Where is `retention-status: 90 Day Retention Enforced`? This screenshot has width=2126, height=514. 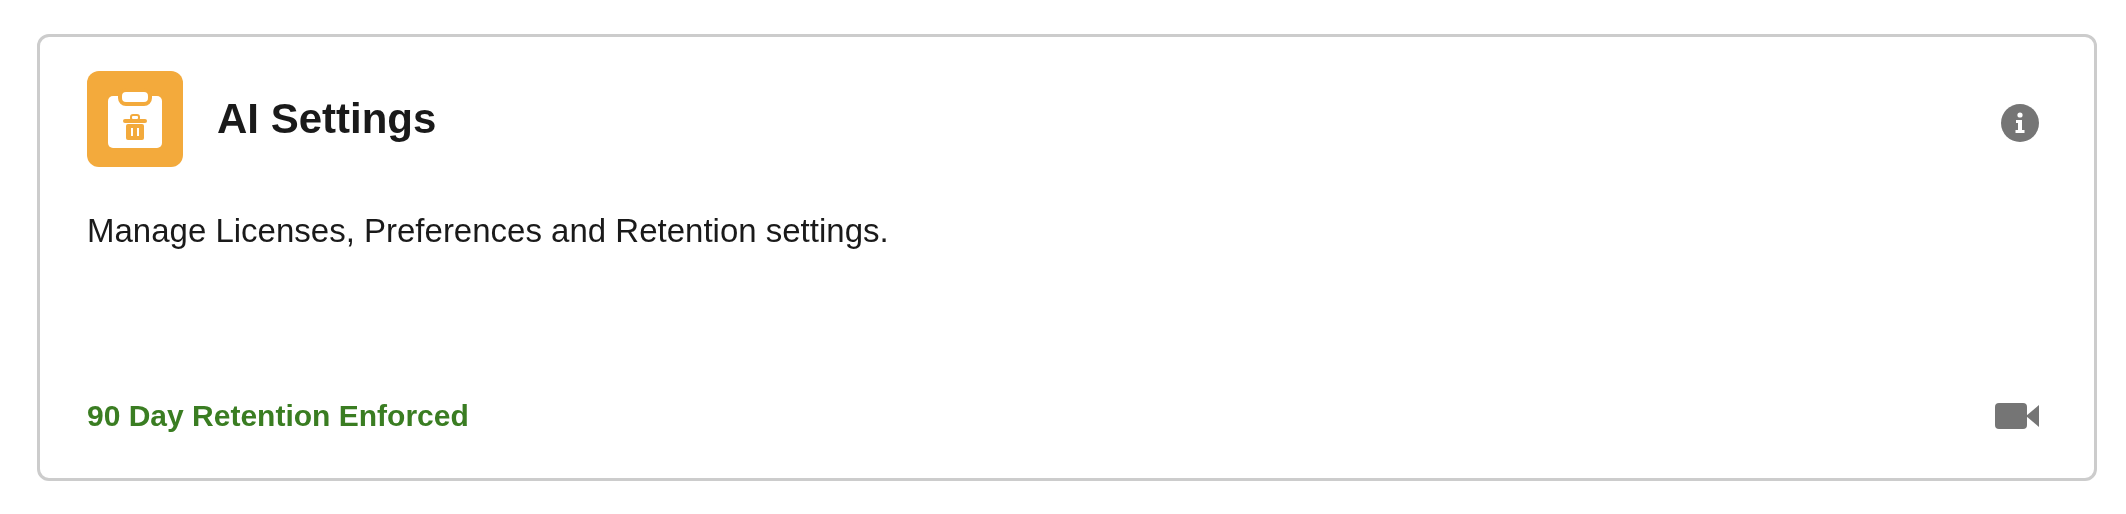 retention-status: 90 Day Retention Enforced is located at coordinates (278, 416).